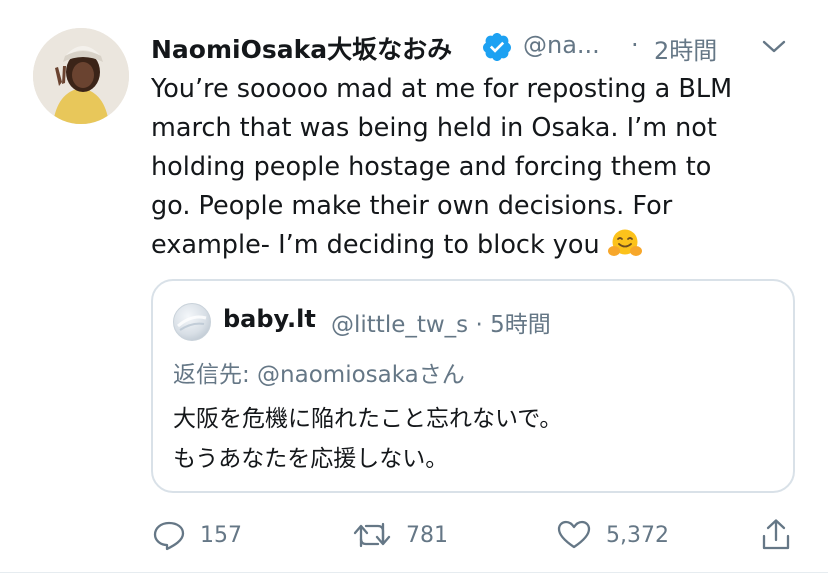  Describe the element at coordinates (197, 535) in the screenshot. I see `reply-button: 157` at that location.